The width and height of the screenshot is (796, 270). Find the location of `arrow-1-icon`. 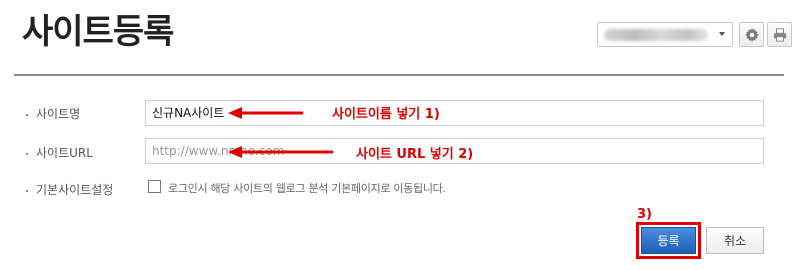

arrow-1-icon is located at coordinates (265, 113).